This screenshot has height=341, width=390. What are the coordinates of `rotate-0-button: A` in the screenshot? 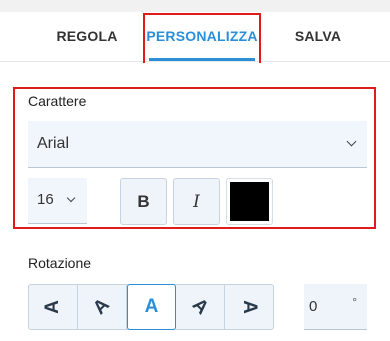 It's located at (151, 307).